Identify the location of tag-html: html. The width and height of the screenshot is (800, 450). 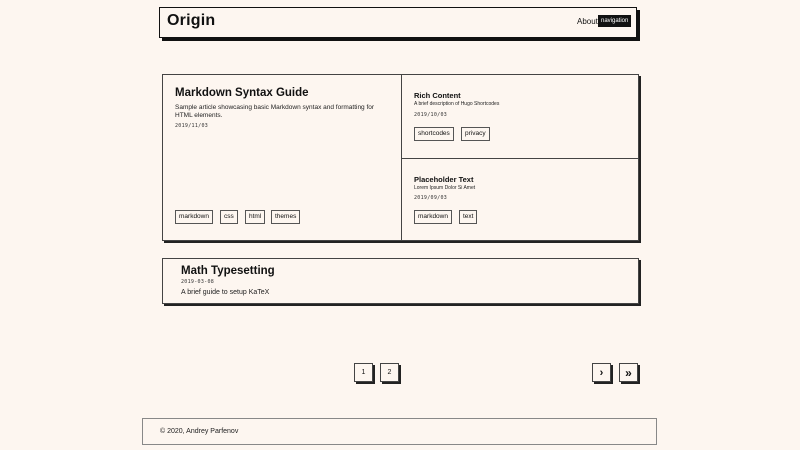
(255, 217).